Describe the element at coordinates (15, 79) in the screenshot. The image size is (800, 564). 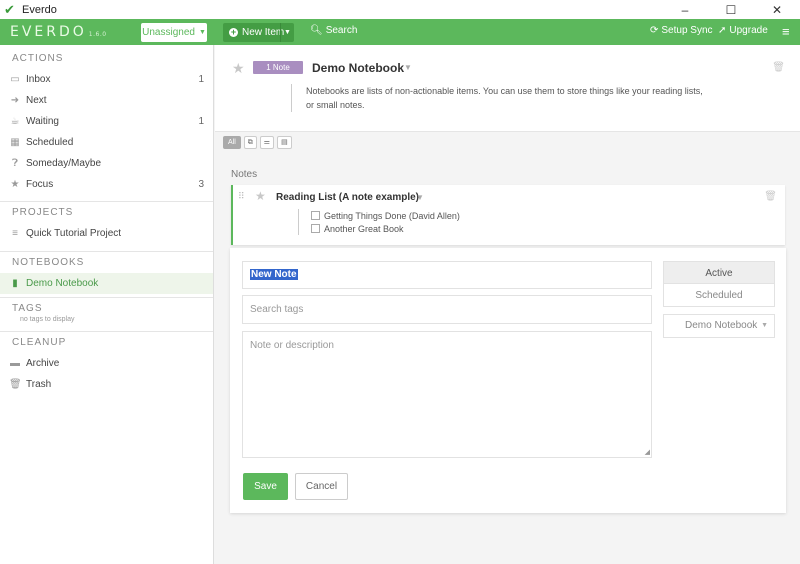
I see `inbox-icon: ▭` at that location.